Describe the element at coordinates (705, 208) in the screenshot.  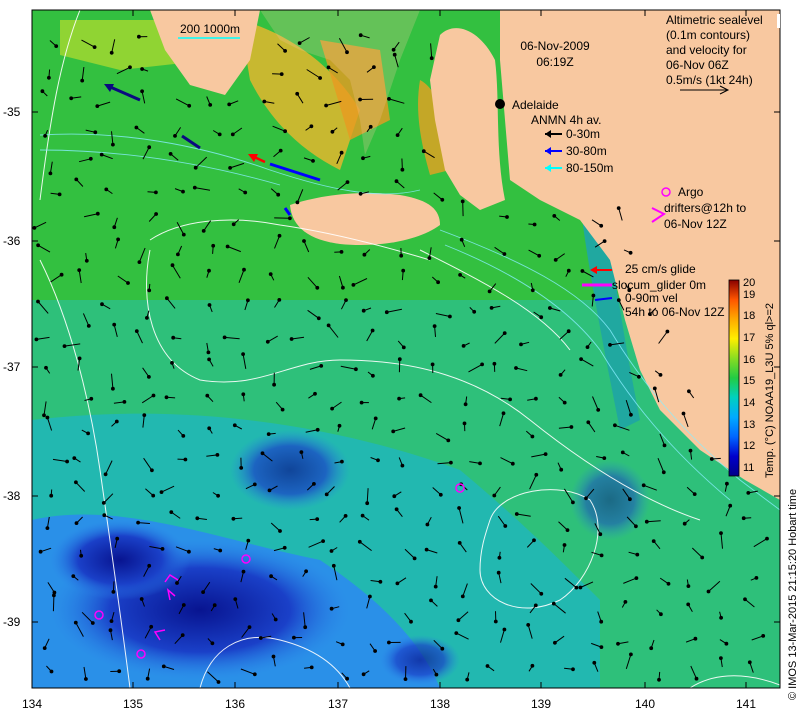
I see `argo-line: drifters@12h to` at that location.